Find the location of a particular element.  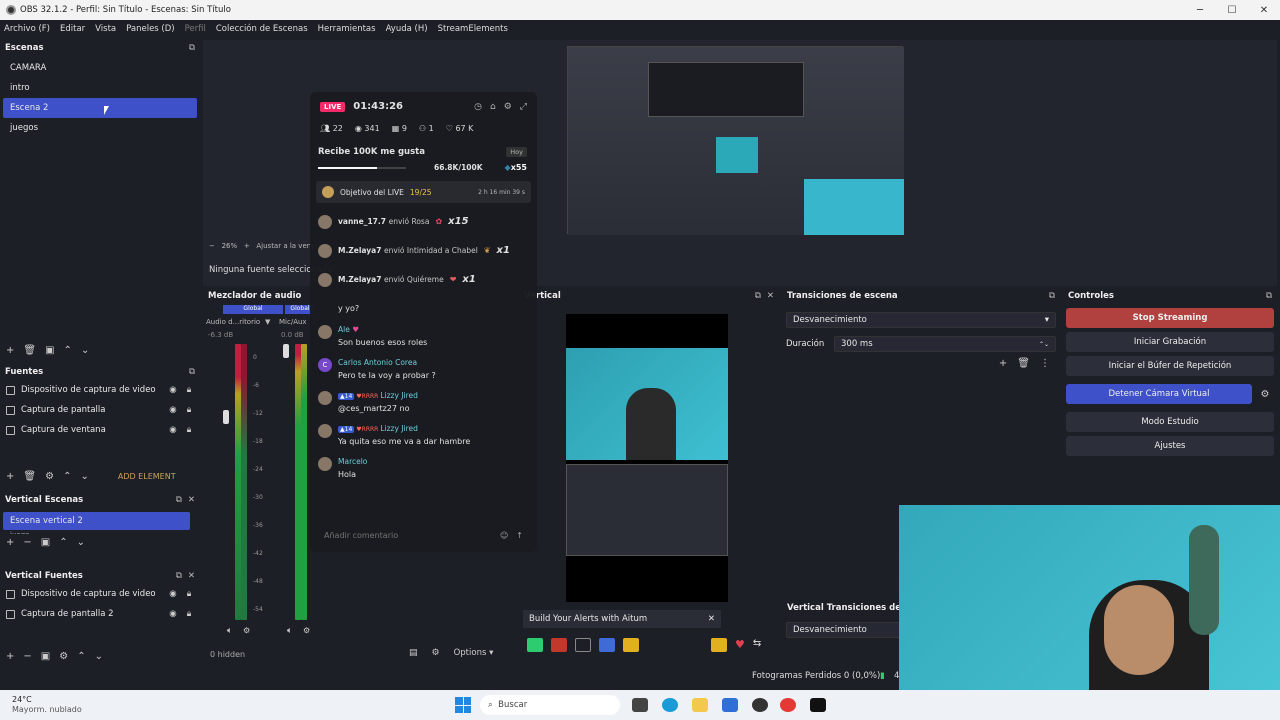

global-tab: Global is located at coordinates (253, 309).